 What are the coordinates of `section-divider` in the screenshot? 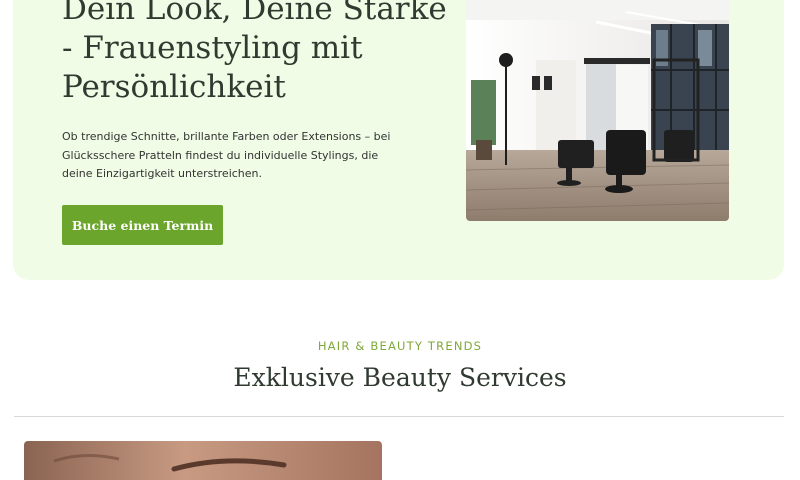 It's located at (399, 416).